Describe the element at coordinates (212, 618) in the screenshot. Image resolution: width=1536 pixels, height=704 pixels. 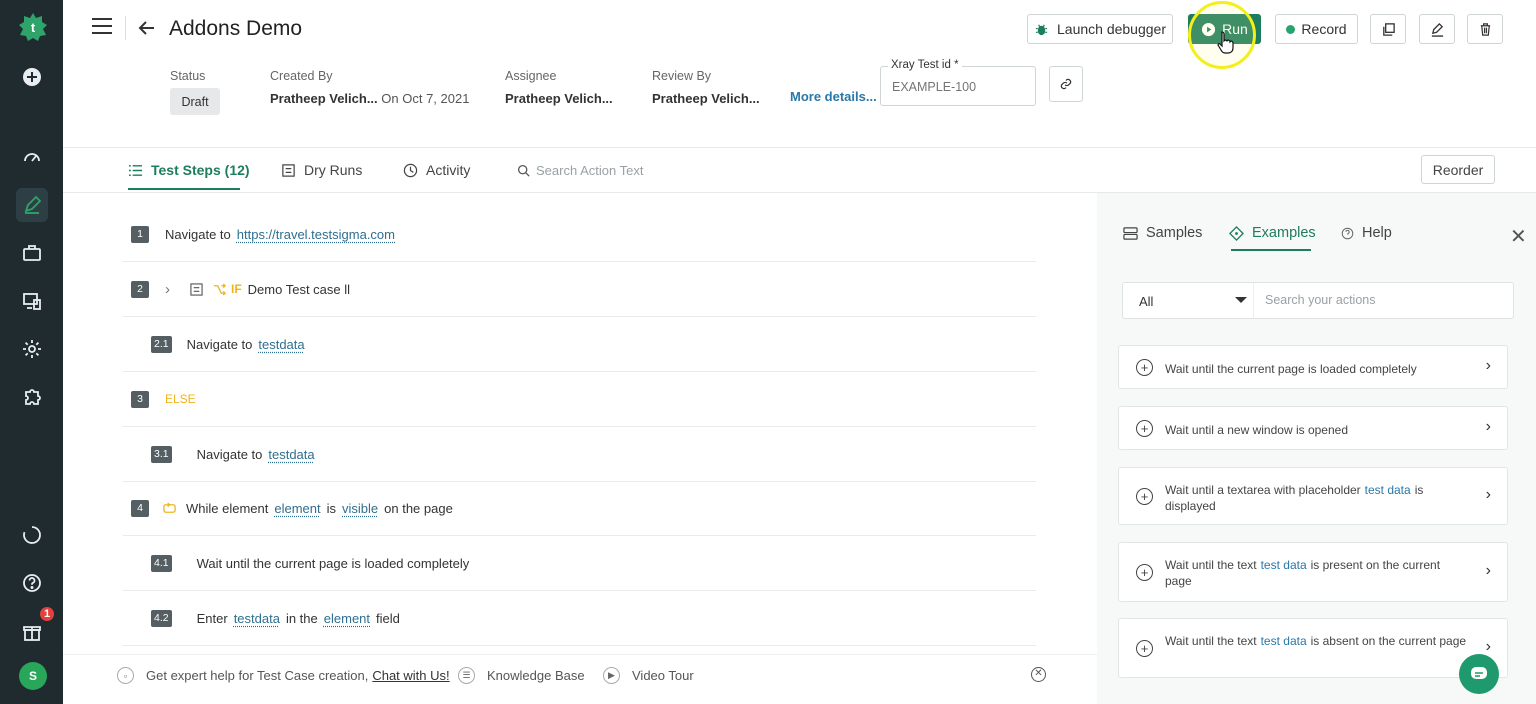
I see `step-text: Enter` at that location.